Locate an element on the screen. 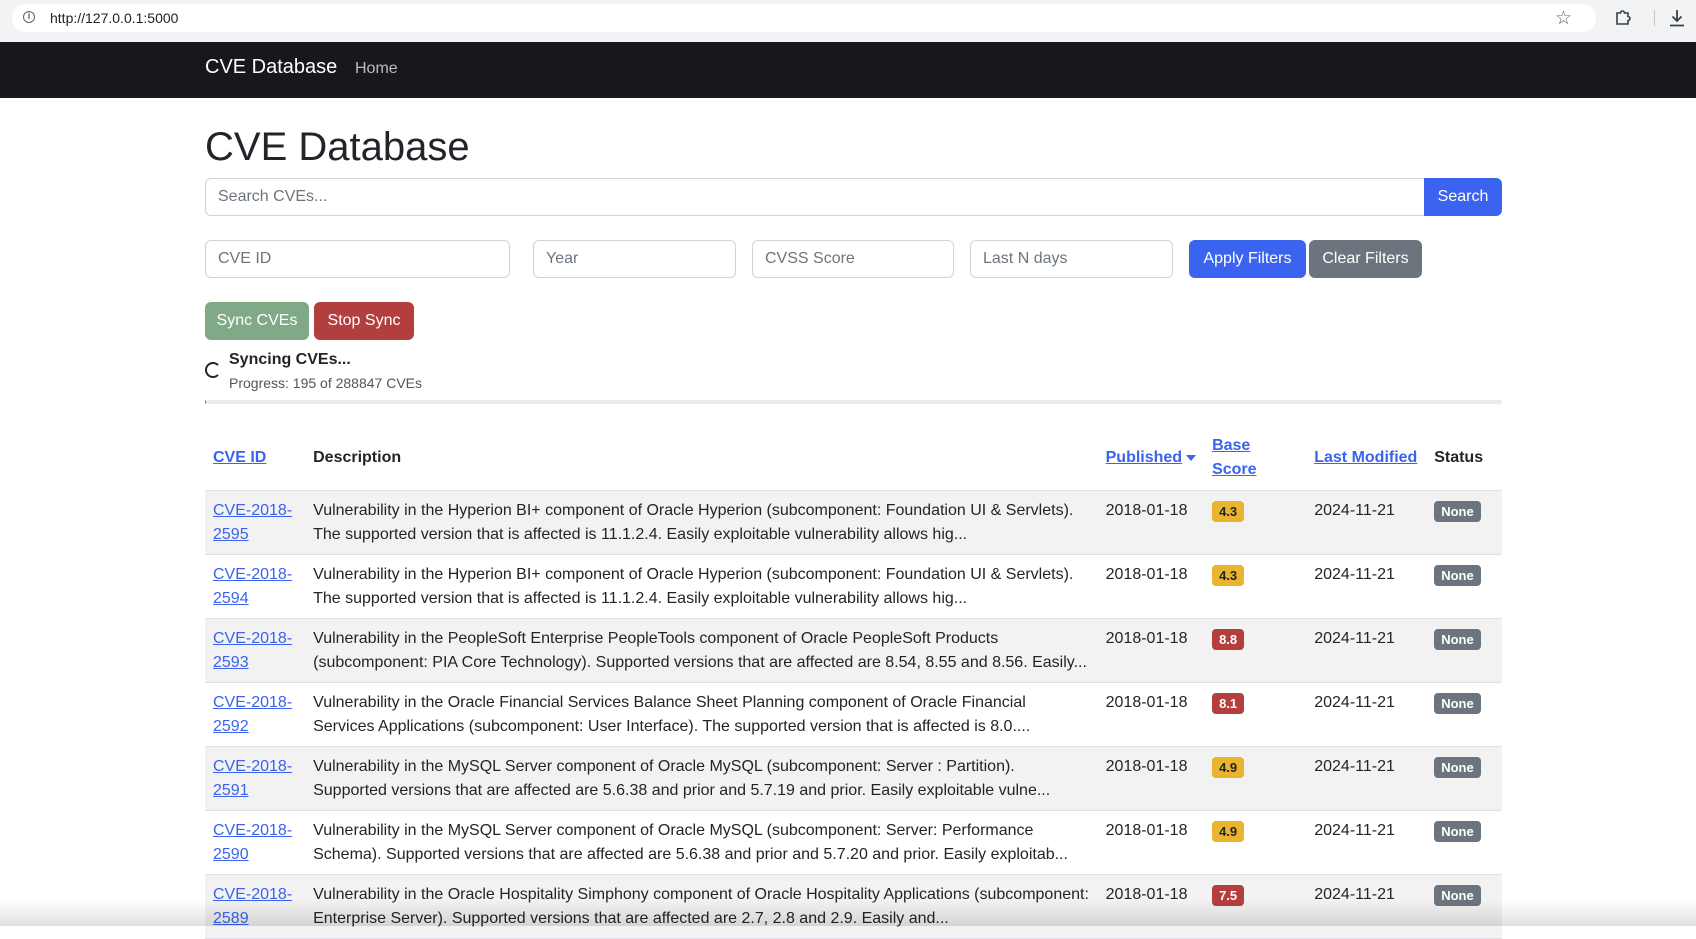 The width and height of the screenshot is (1696, 939). bookmark-star-icon: ☆ is located at coordinates (1563, 18).